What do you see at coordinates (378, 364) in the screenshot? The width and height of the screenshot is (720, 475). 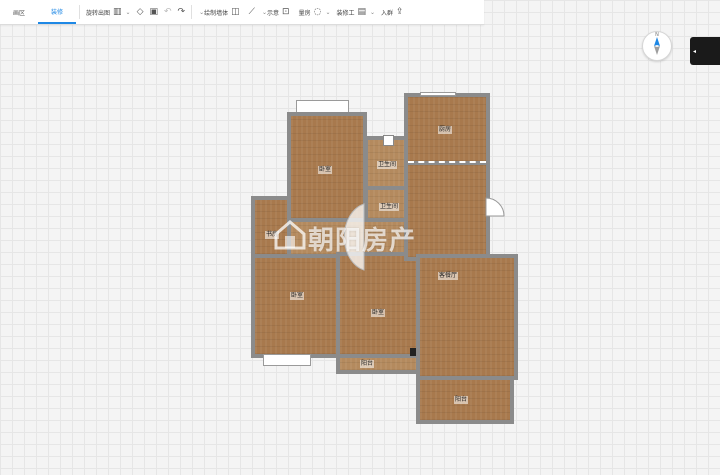 I see `room-balcony-small` at bounding box center [378, 364].